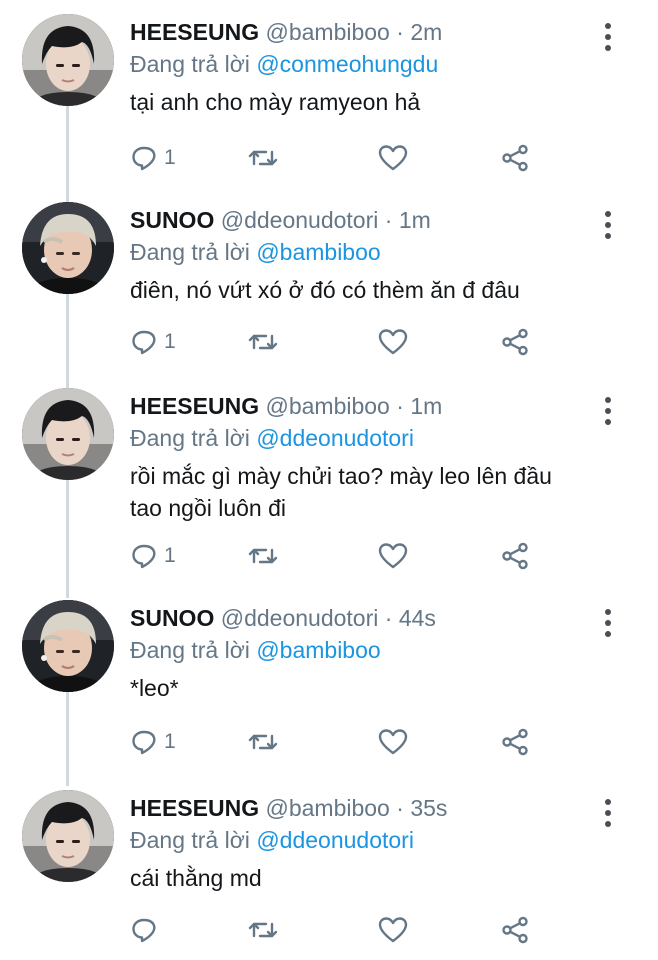 This screenshot has width=658, height=960. I want to click on replying-to: Đang trả lời @conmeohungdu, so click(284, 64).